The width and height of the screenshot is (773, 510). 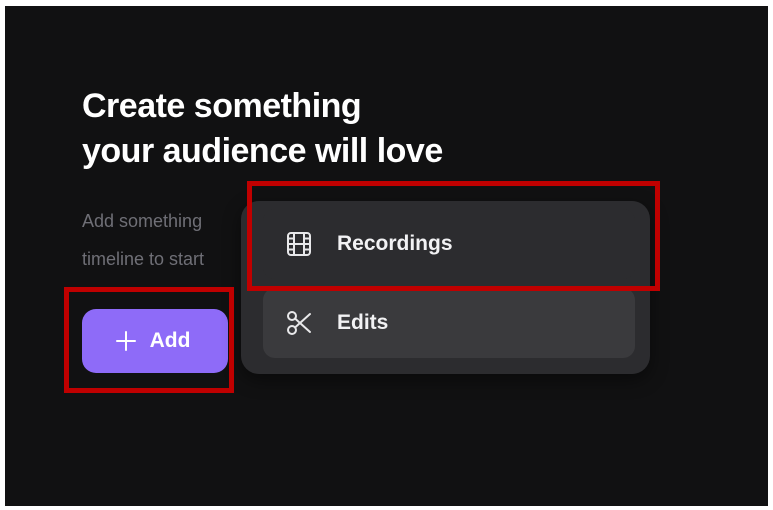 I want to click on menu-item-edits-label: Edits, so click(x=363, y=322).